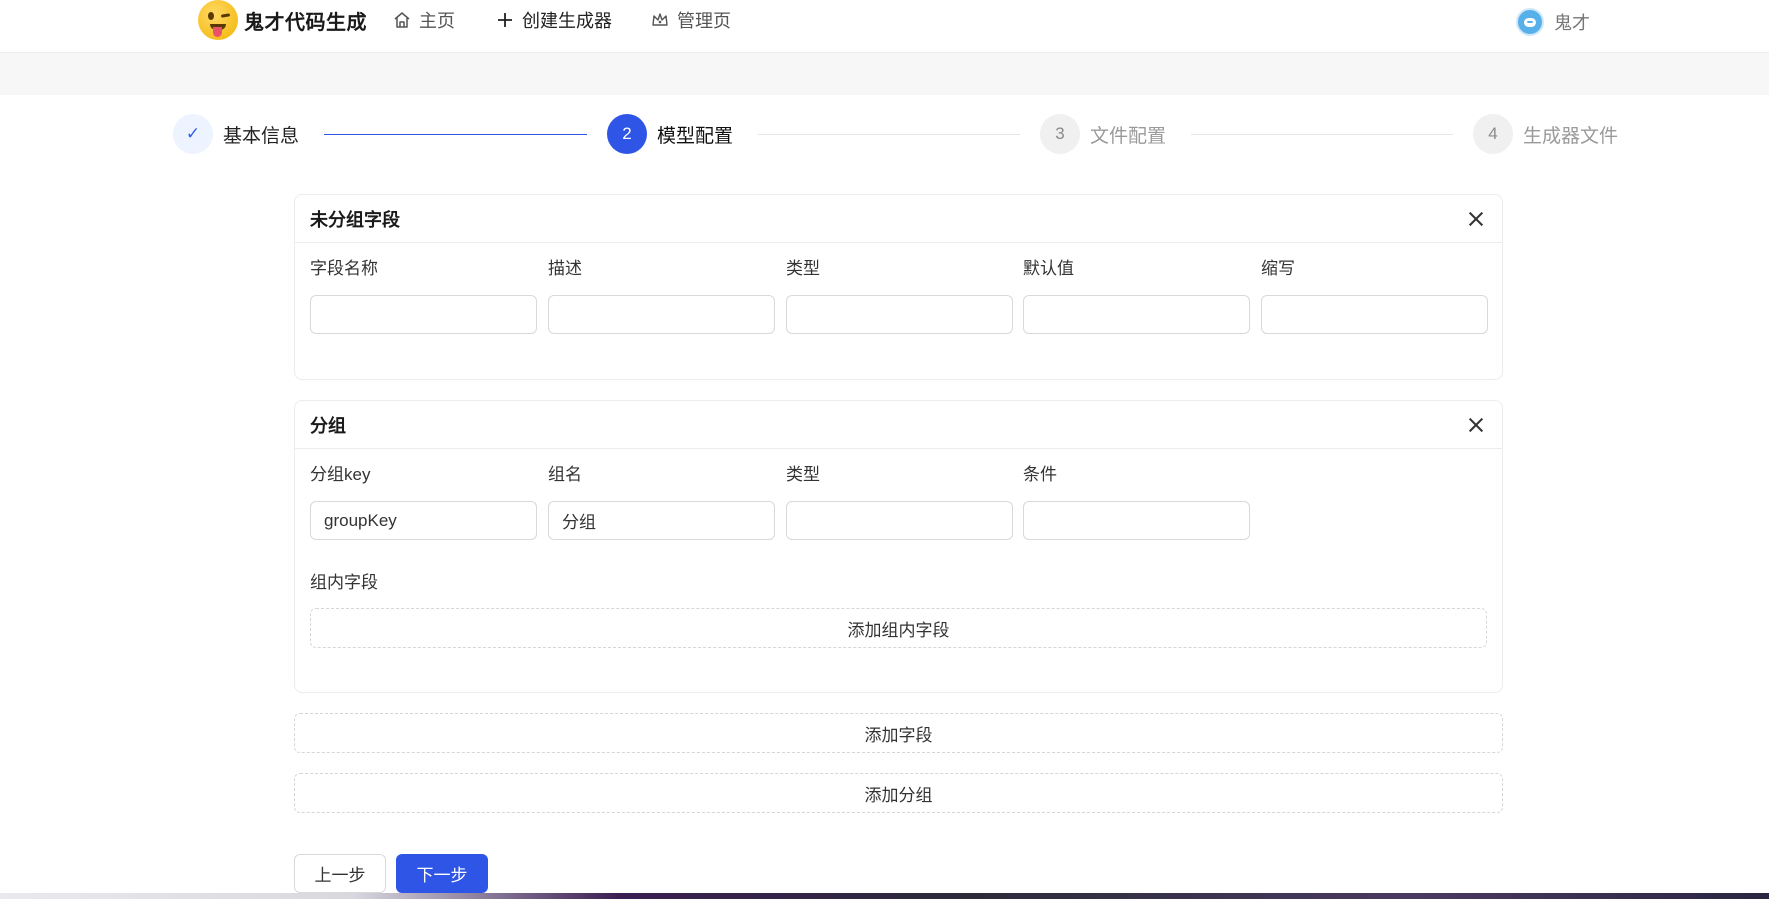 This screenshot has height=899, width=1769. Describe the element at coordinates (1278, 268) in the screenshot. I see `field-label: 缩写` at that location.